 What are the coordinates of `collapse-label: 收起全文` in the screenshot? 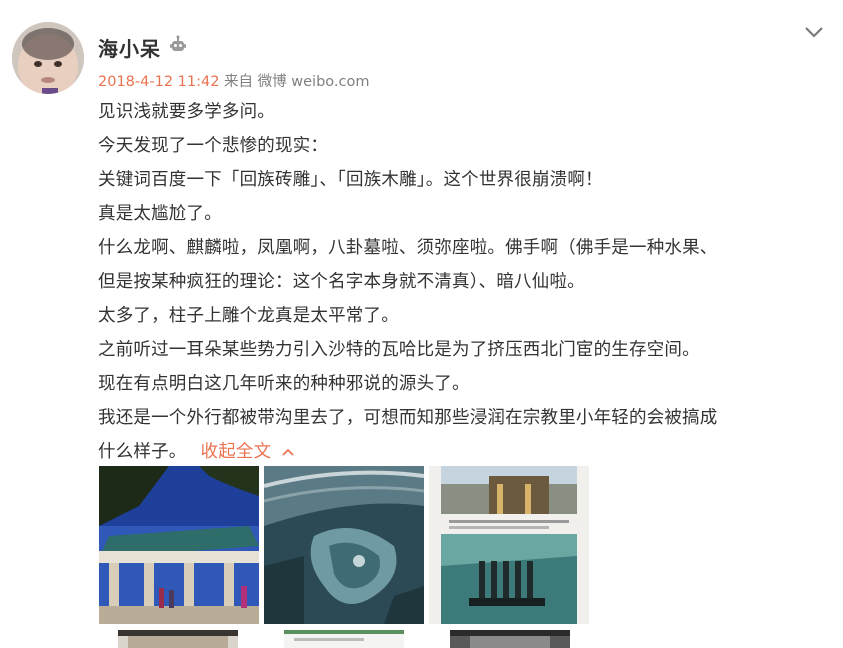 It's located at (236, 452).